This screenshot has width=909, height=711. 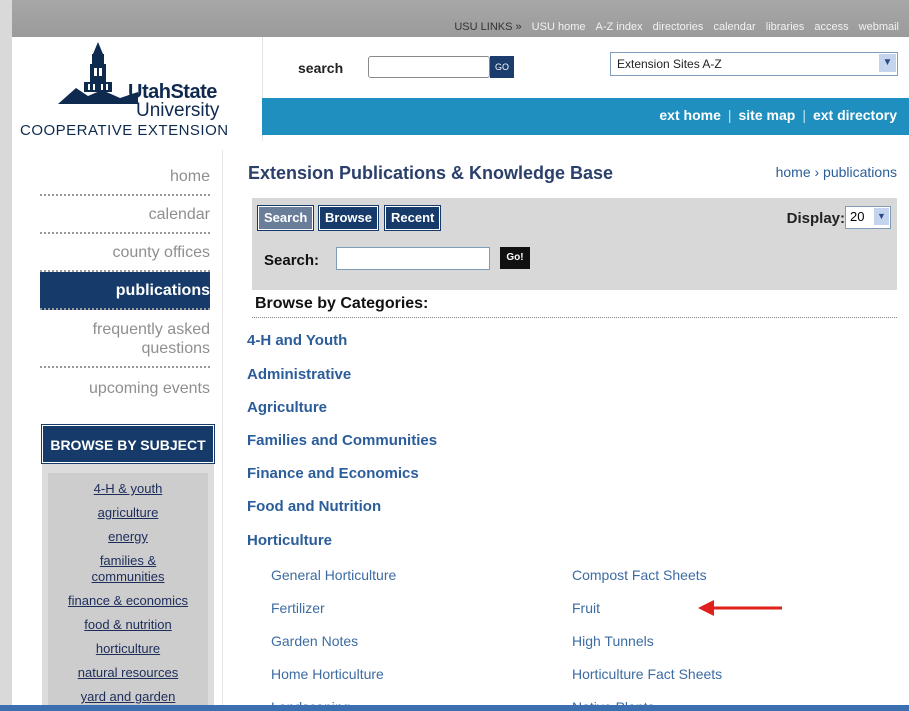 What do you see at coordinates (413, 258) in the screenshot?
I see `publication-search-input` at bounding box center [413, 258].